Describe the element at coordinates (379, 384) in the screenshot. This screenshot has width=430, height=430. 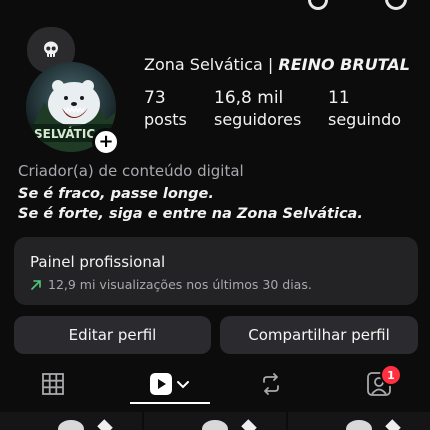
I see `tab-tagged` at that location.